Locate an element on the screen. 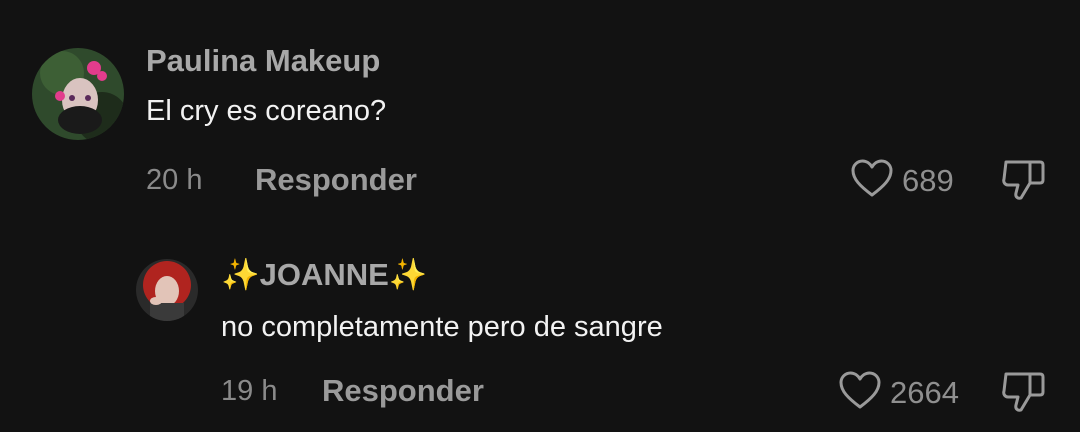 This screenshot has width=1080, height=432. comment-author: ✨JOANNE✨ is located at coordinates (324, 274).